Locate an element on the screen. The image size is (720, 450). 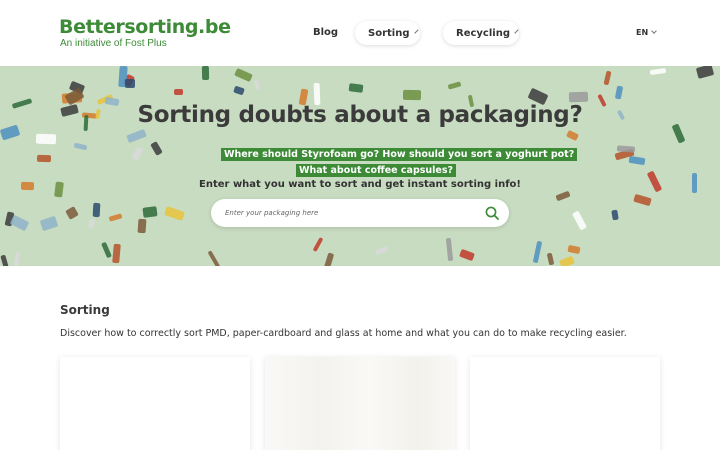
search-input is located at coordinates (350, 213).